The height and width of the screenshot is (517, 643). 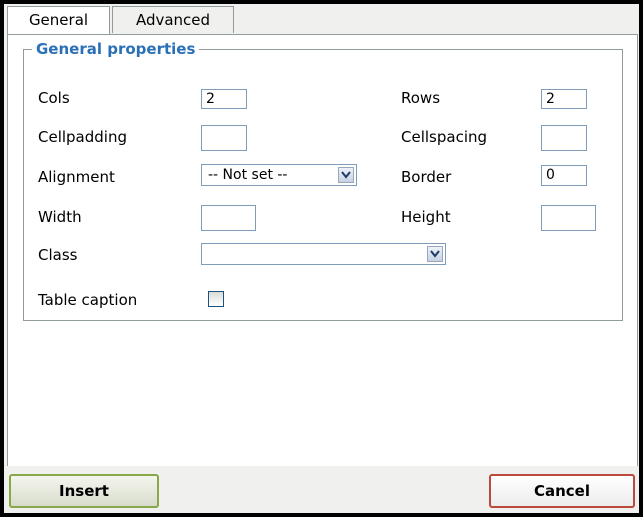 I want to click on width-input, so click(x=228, y=218).